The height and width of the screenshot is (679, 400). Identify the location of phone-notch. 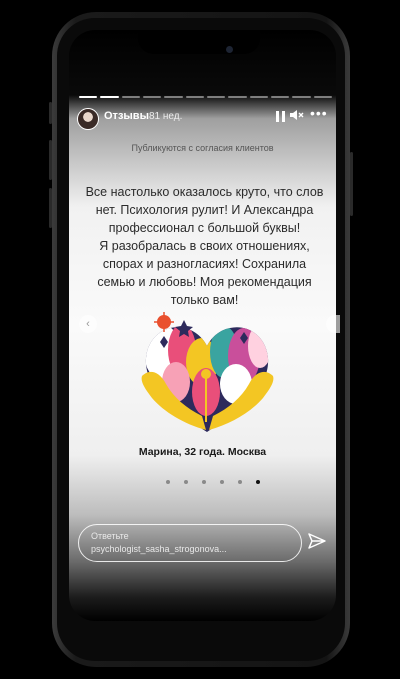
(199, 42).